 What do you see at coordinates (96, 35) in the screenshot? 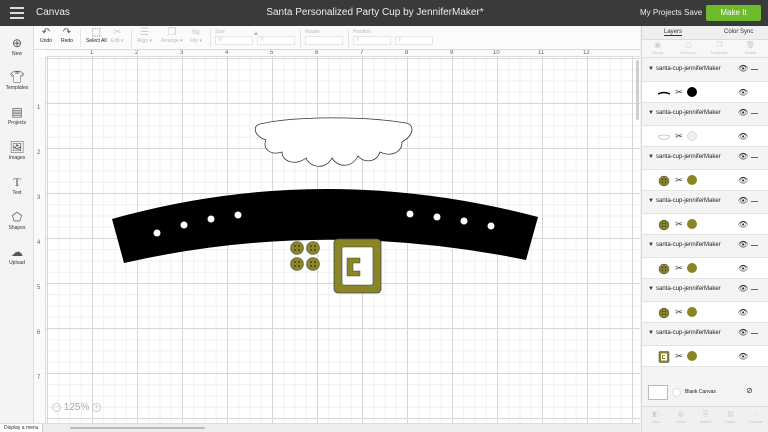
I see `select-all-button: ⬚ Select All` at bounding box center [96, 35].